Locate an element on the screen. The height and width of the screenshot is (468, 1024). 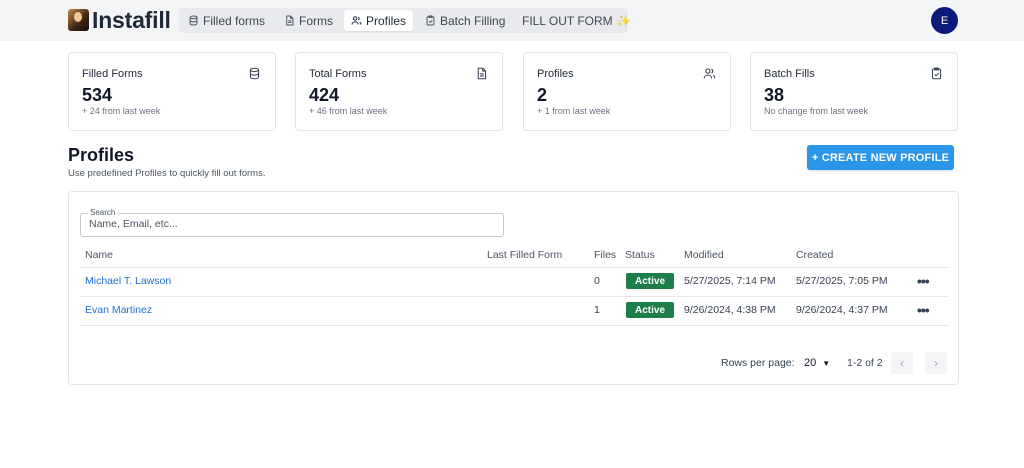
stat-value: 534 is located at coordinates (97, 95).